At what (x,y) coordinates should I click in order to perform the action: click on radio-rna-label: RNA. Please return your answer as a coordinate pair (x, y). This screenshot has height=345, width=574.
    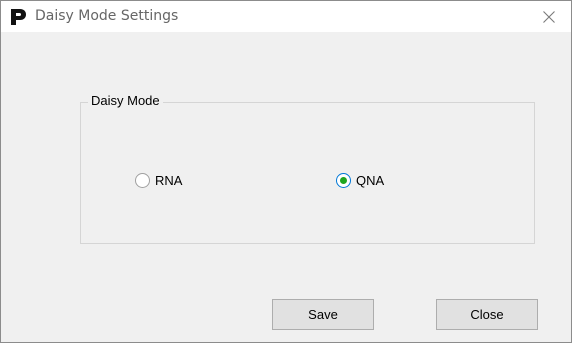
    Looking at the image, I should click on (169, 180).